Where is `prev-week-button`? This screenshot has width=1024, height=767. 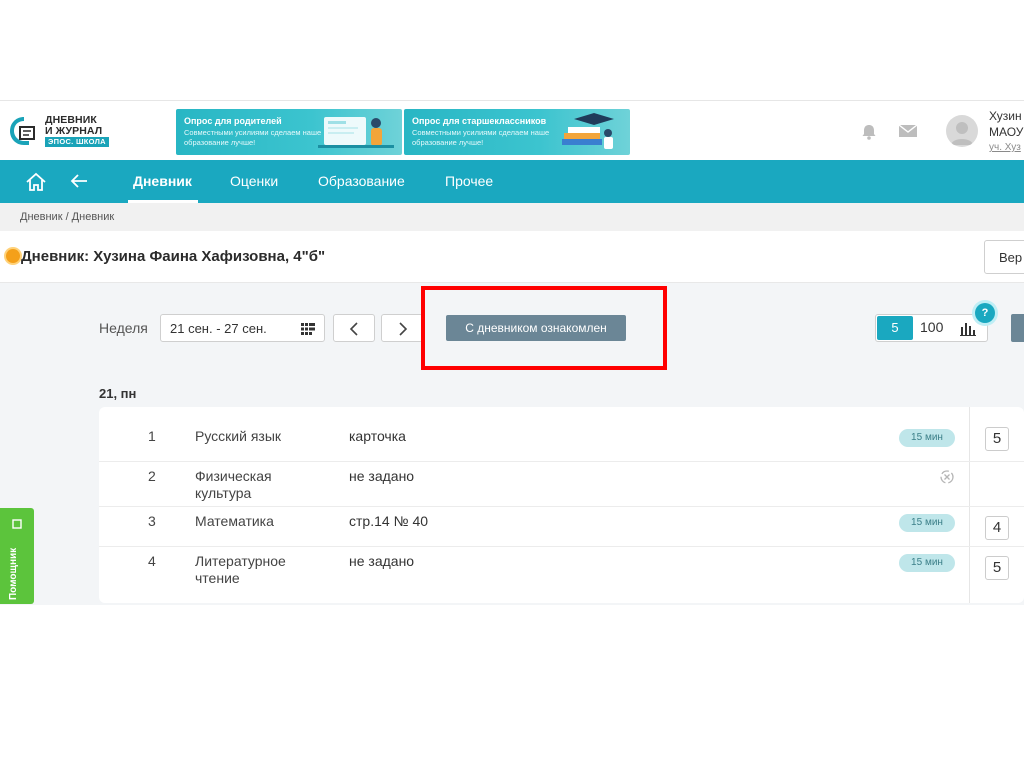
prev-week-button is located at coordinates (354, 328).